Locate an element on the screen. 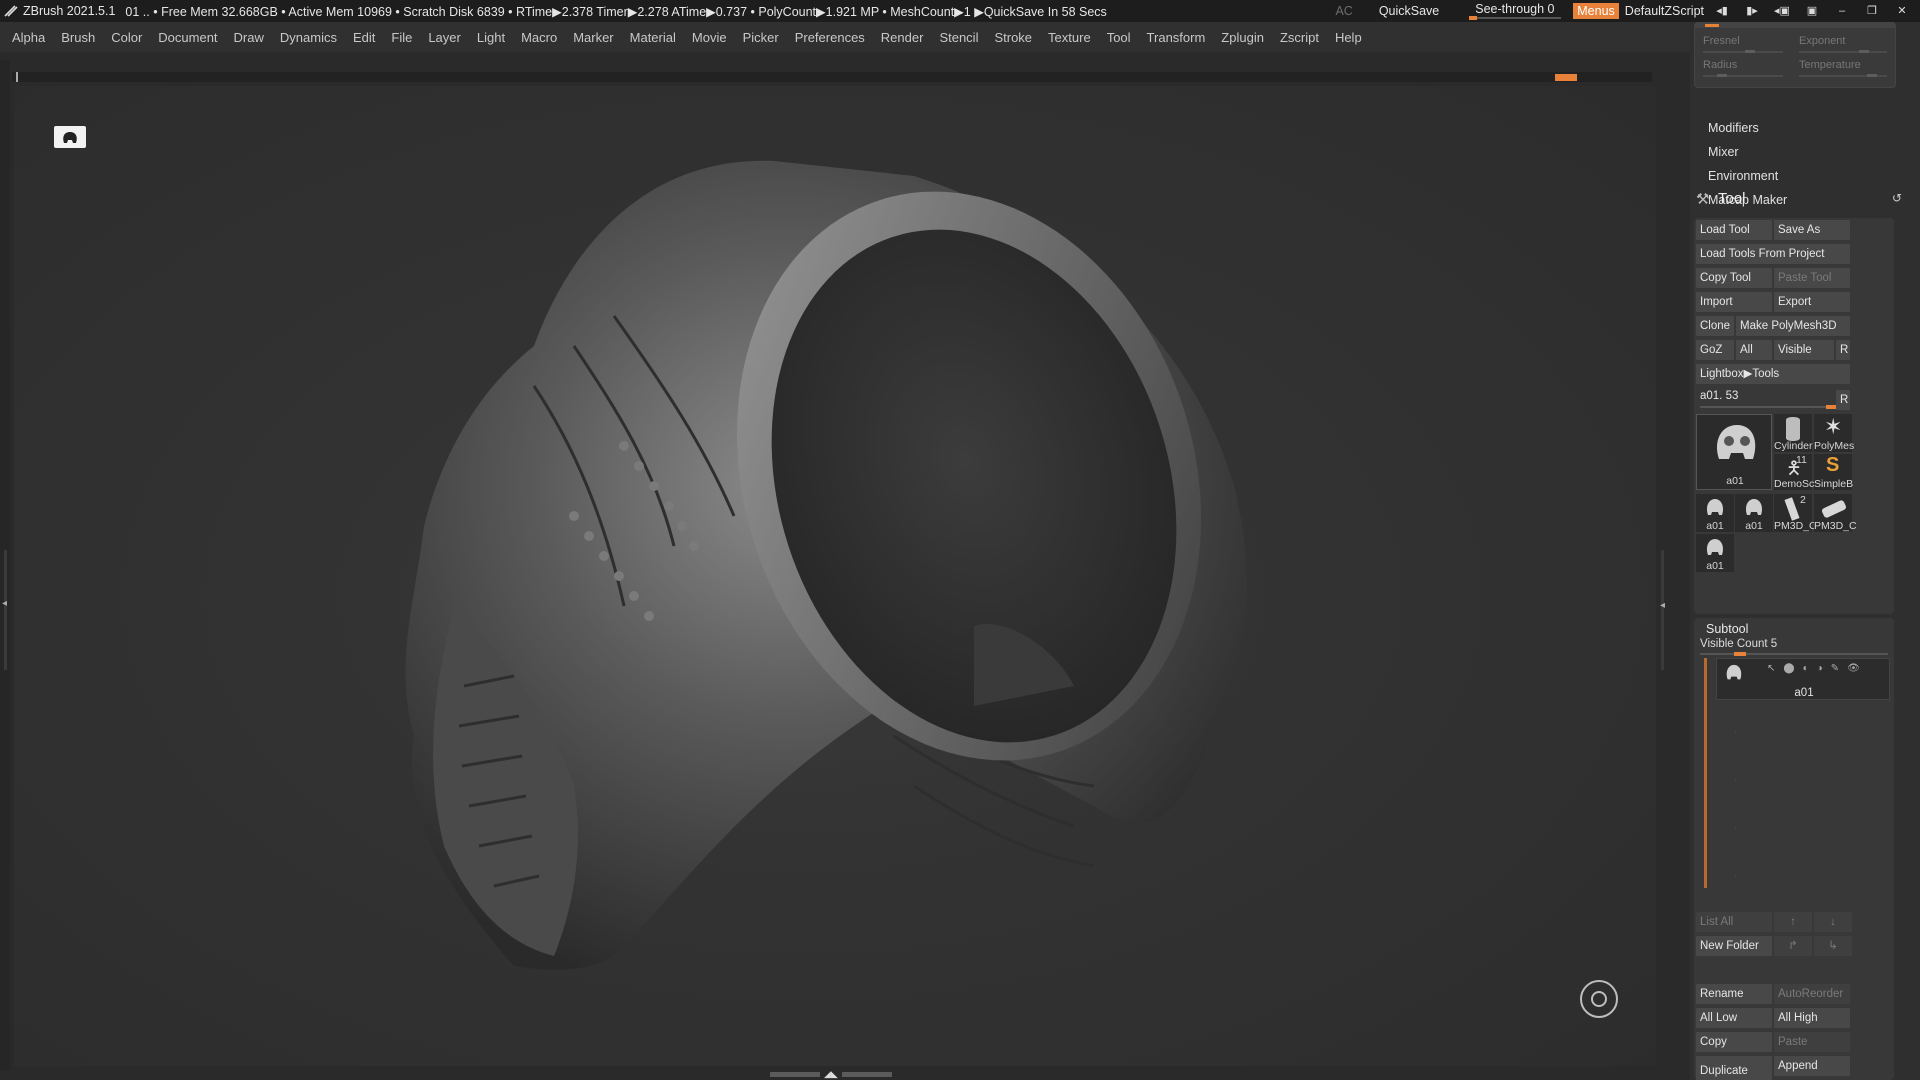  menu-light: Light is located at coordinates (491, 37).